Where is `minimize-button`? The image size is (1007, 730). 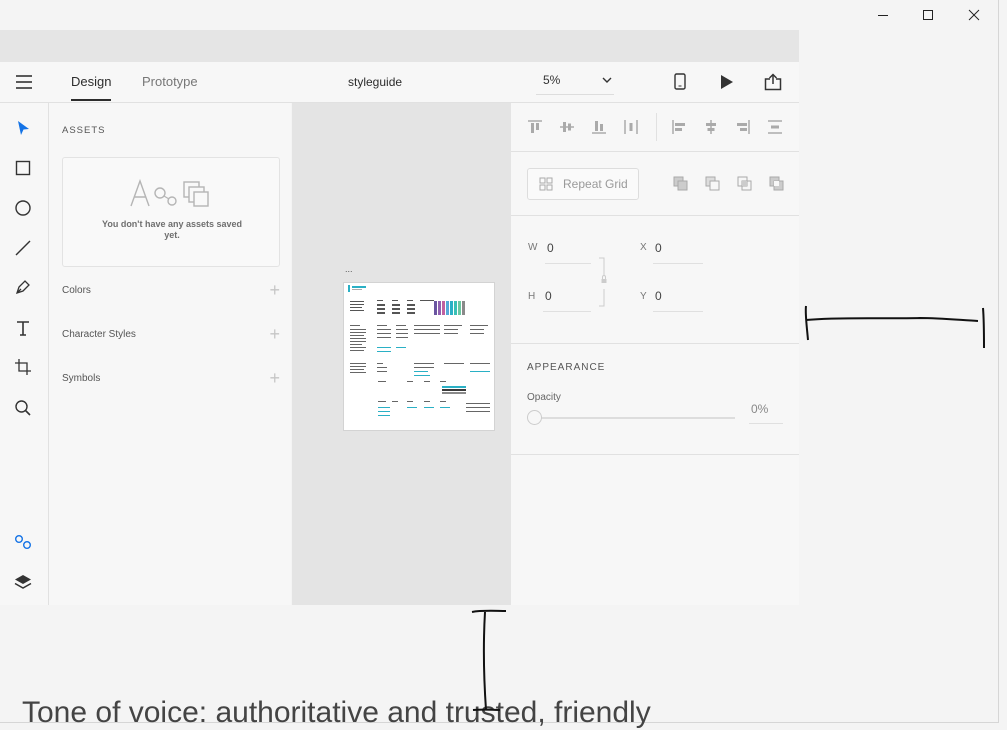 minimize-button is located at coordinates (883, 15).